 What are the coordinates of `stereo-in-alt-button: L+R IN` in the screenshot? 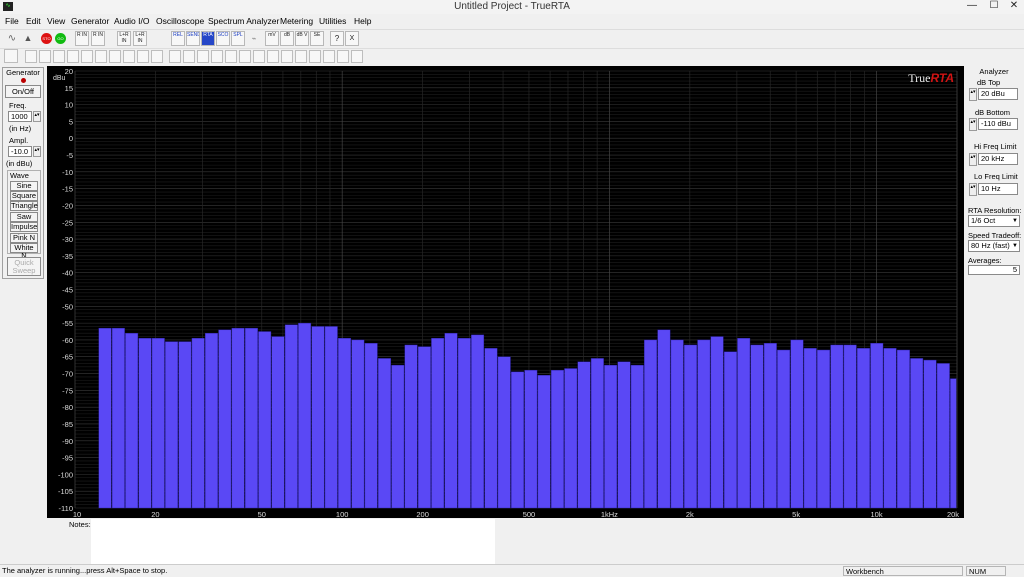 It's located at (140, 38).